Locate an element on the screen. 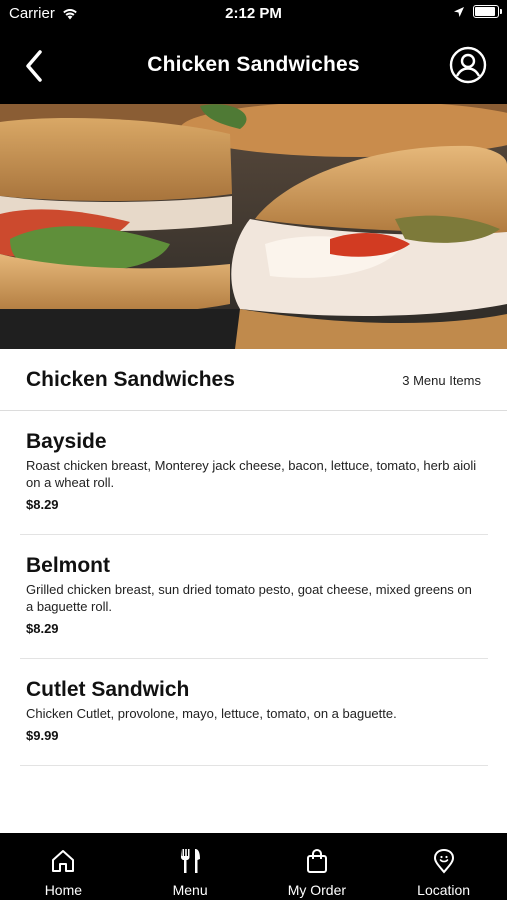 The height and width of the screenshot is (900, 507). map-pin-icon is located at coordinates (443, 861).